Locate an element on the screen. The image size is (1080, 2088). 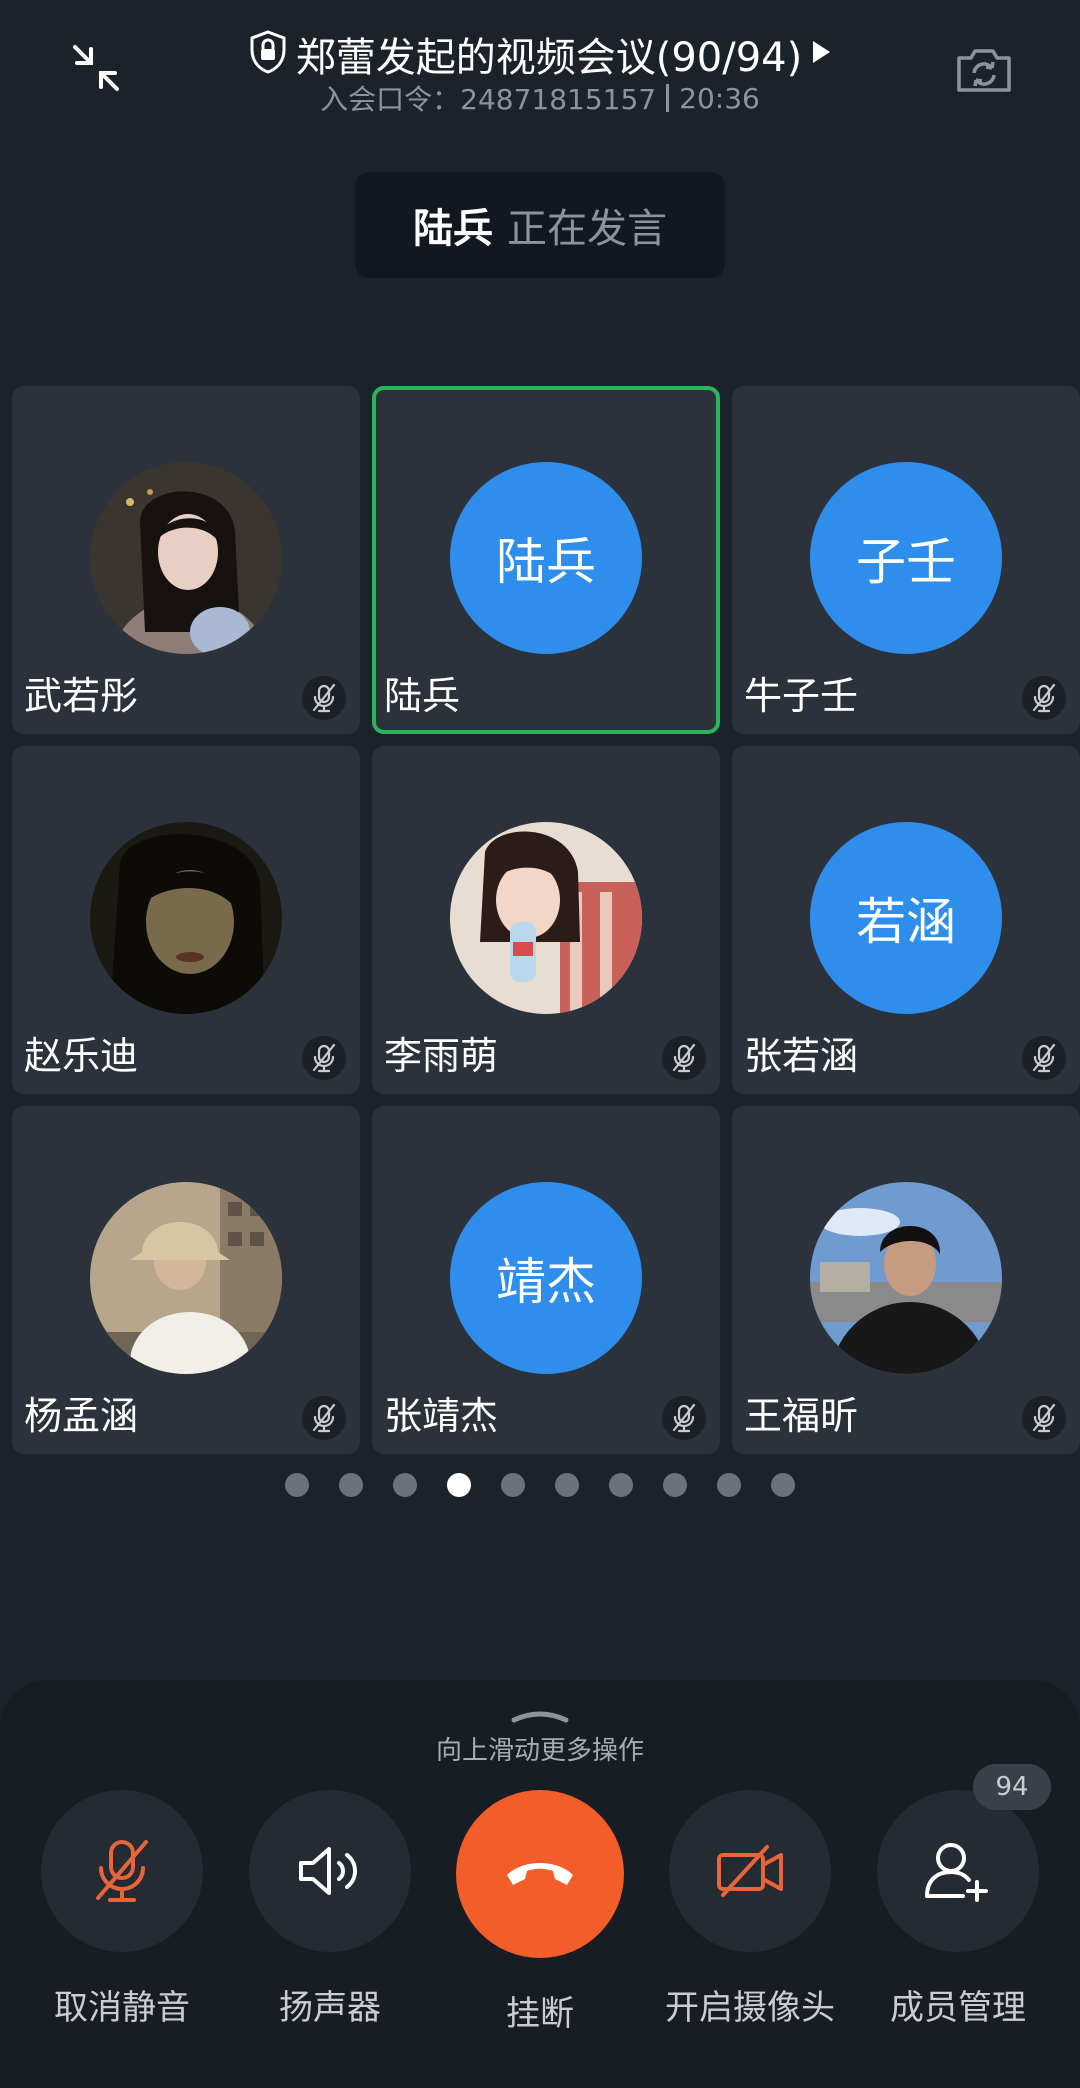
member-count-badge: 94 is located at coordinates (1012, 1787).